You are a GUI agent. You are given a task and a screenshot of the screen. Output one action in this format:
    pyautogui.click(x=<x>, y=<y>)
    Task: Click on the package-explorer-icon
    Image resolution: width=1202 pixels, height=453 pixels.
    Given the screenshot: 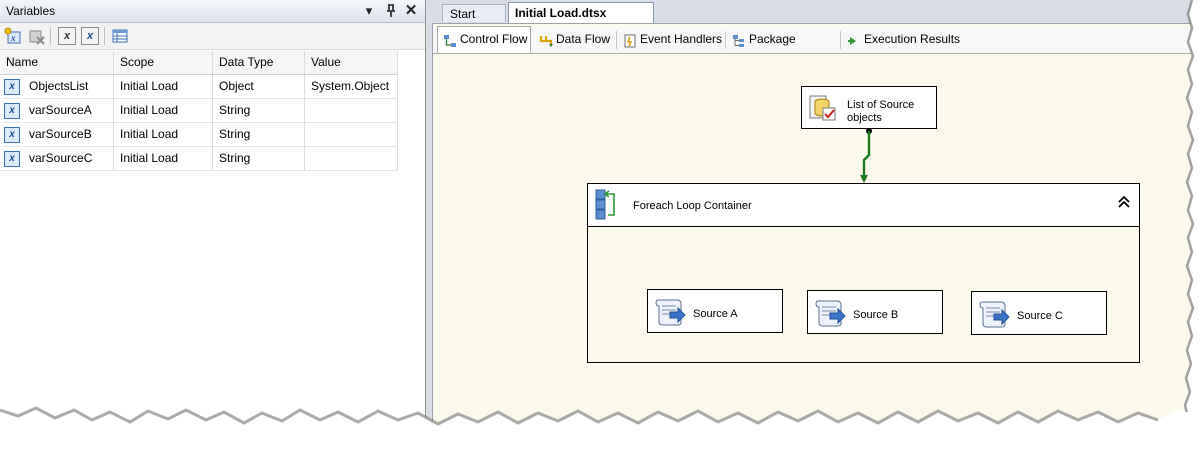 What is the action you would take?
    pyautogui.click(x=738, y=39)
    